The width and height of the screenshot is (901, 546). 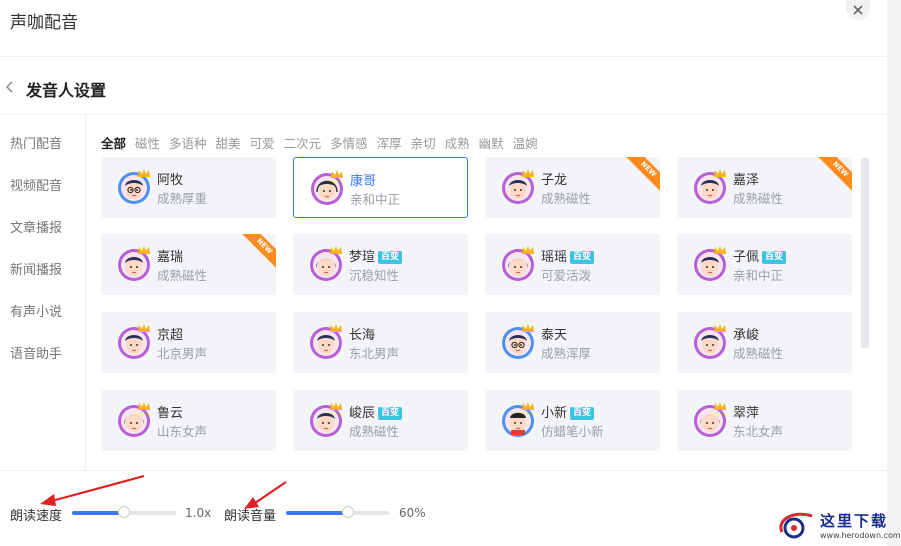 I want to click on speed-slider-fill, so click(x=98, y=513).